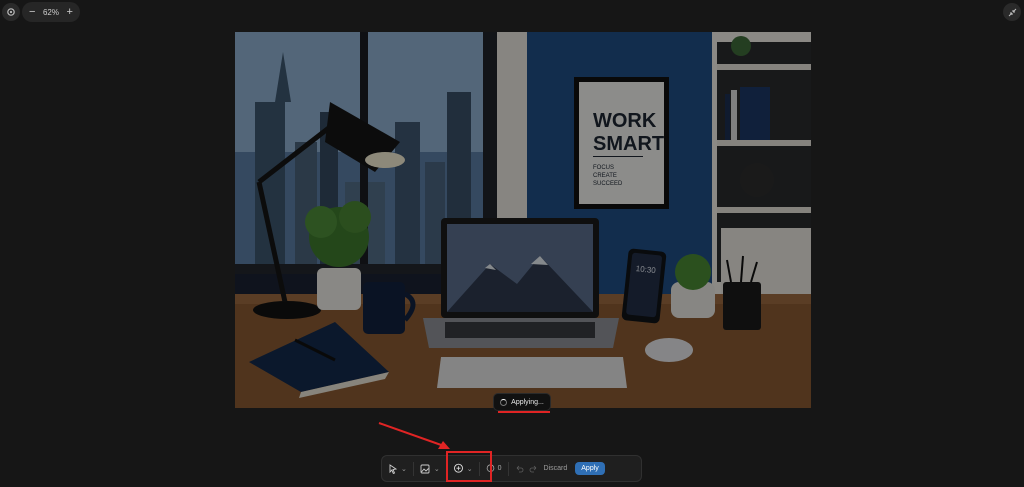 The image size is (1024, 487). What do you see at coordinates (556, 468) in the screenshot?
I see `discard-button: Discard` at bounding box center [556, 468].